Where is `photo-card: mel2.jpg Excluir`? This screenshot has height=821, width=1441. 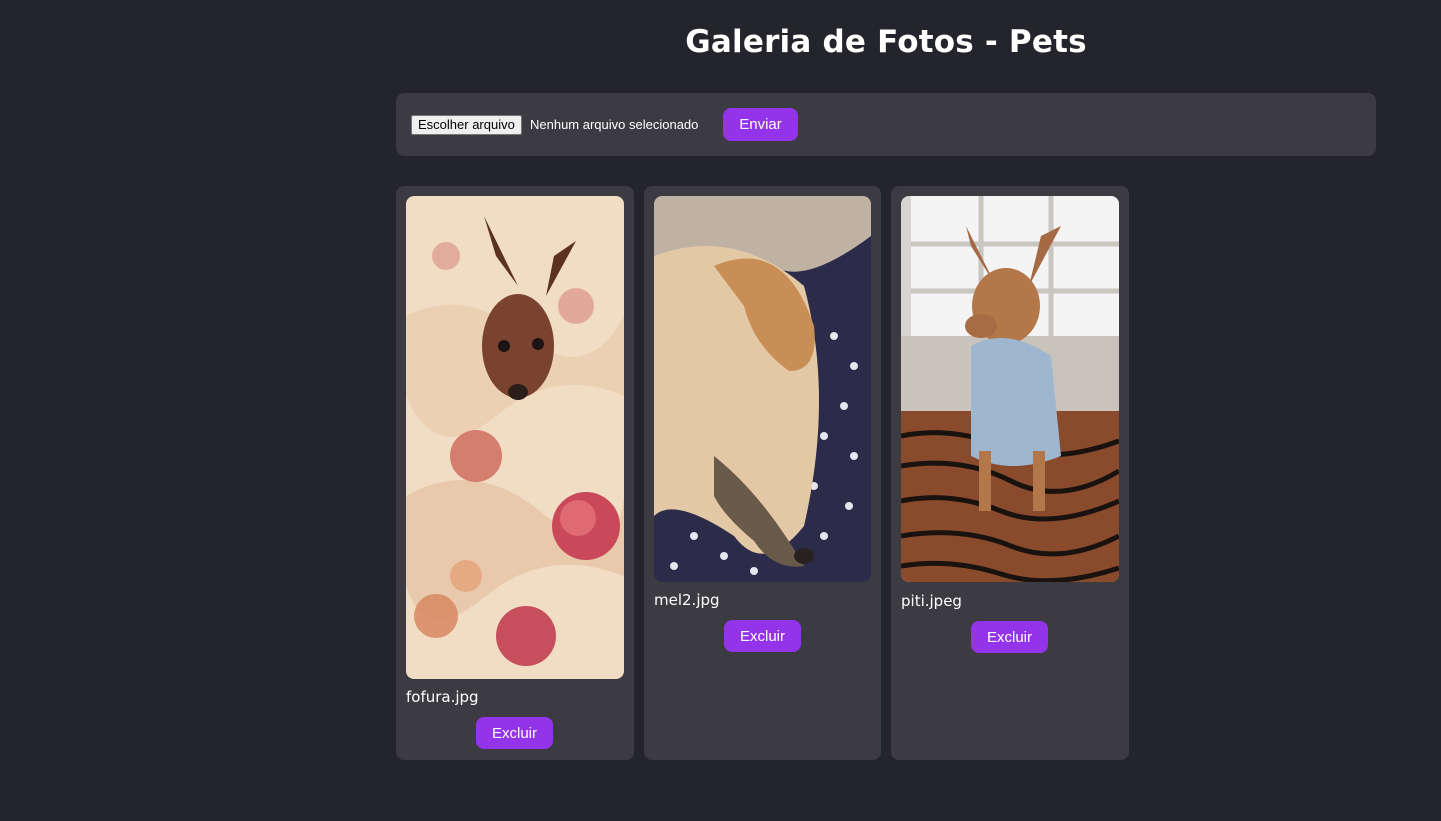
photo-card: mel2.jpg Excluir is located at coordinates (762, 473).